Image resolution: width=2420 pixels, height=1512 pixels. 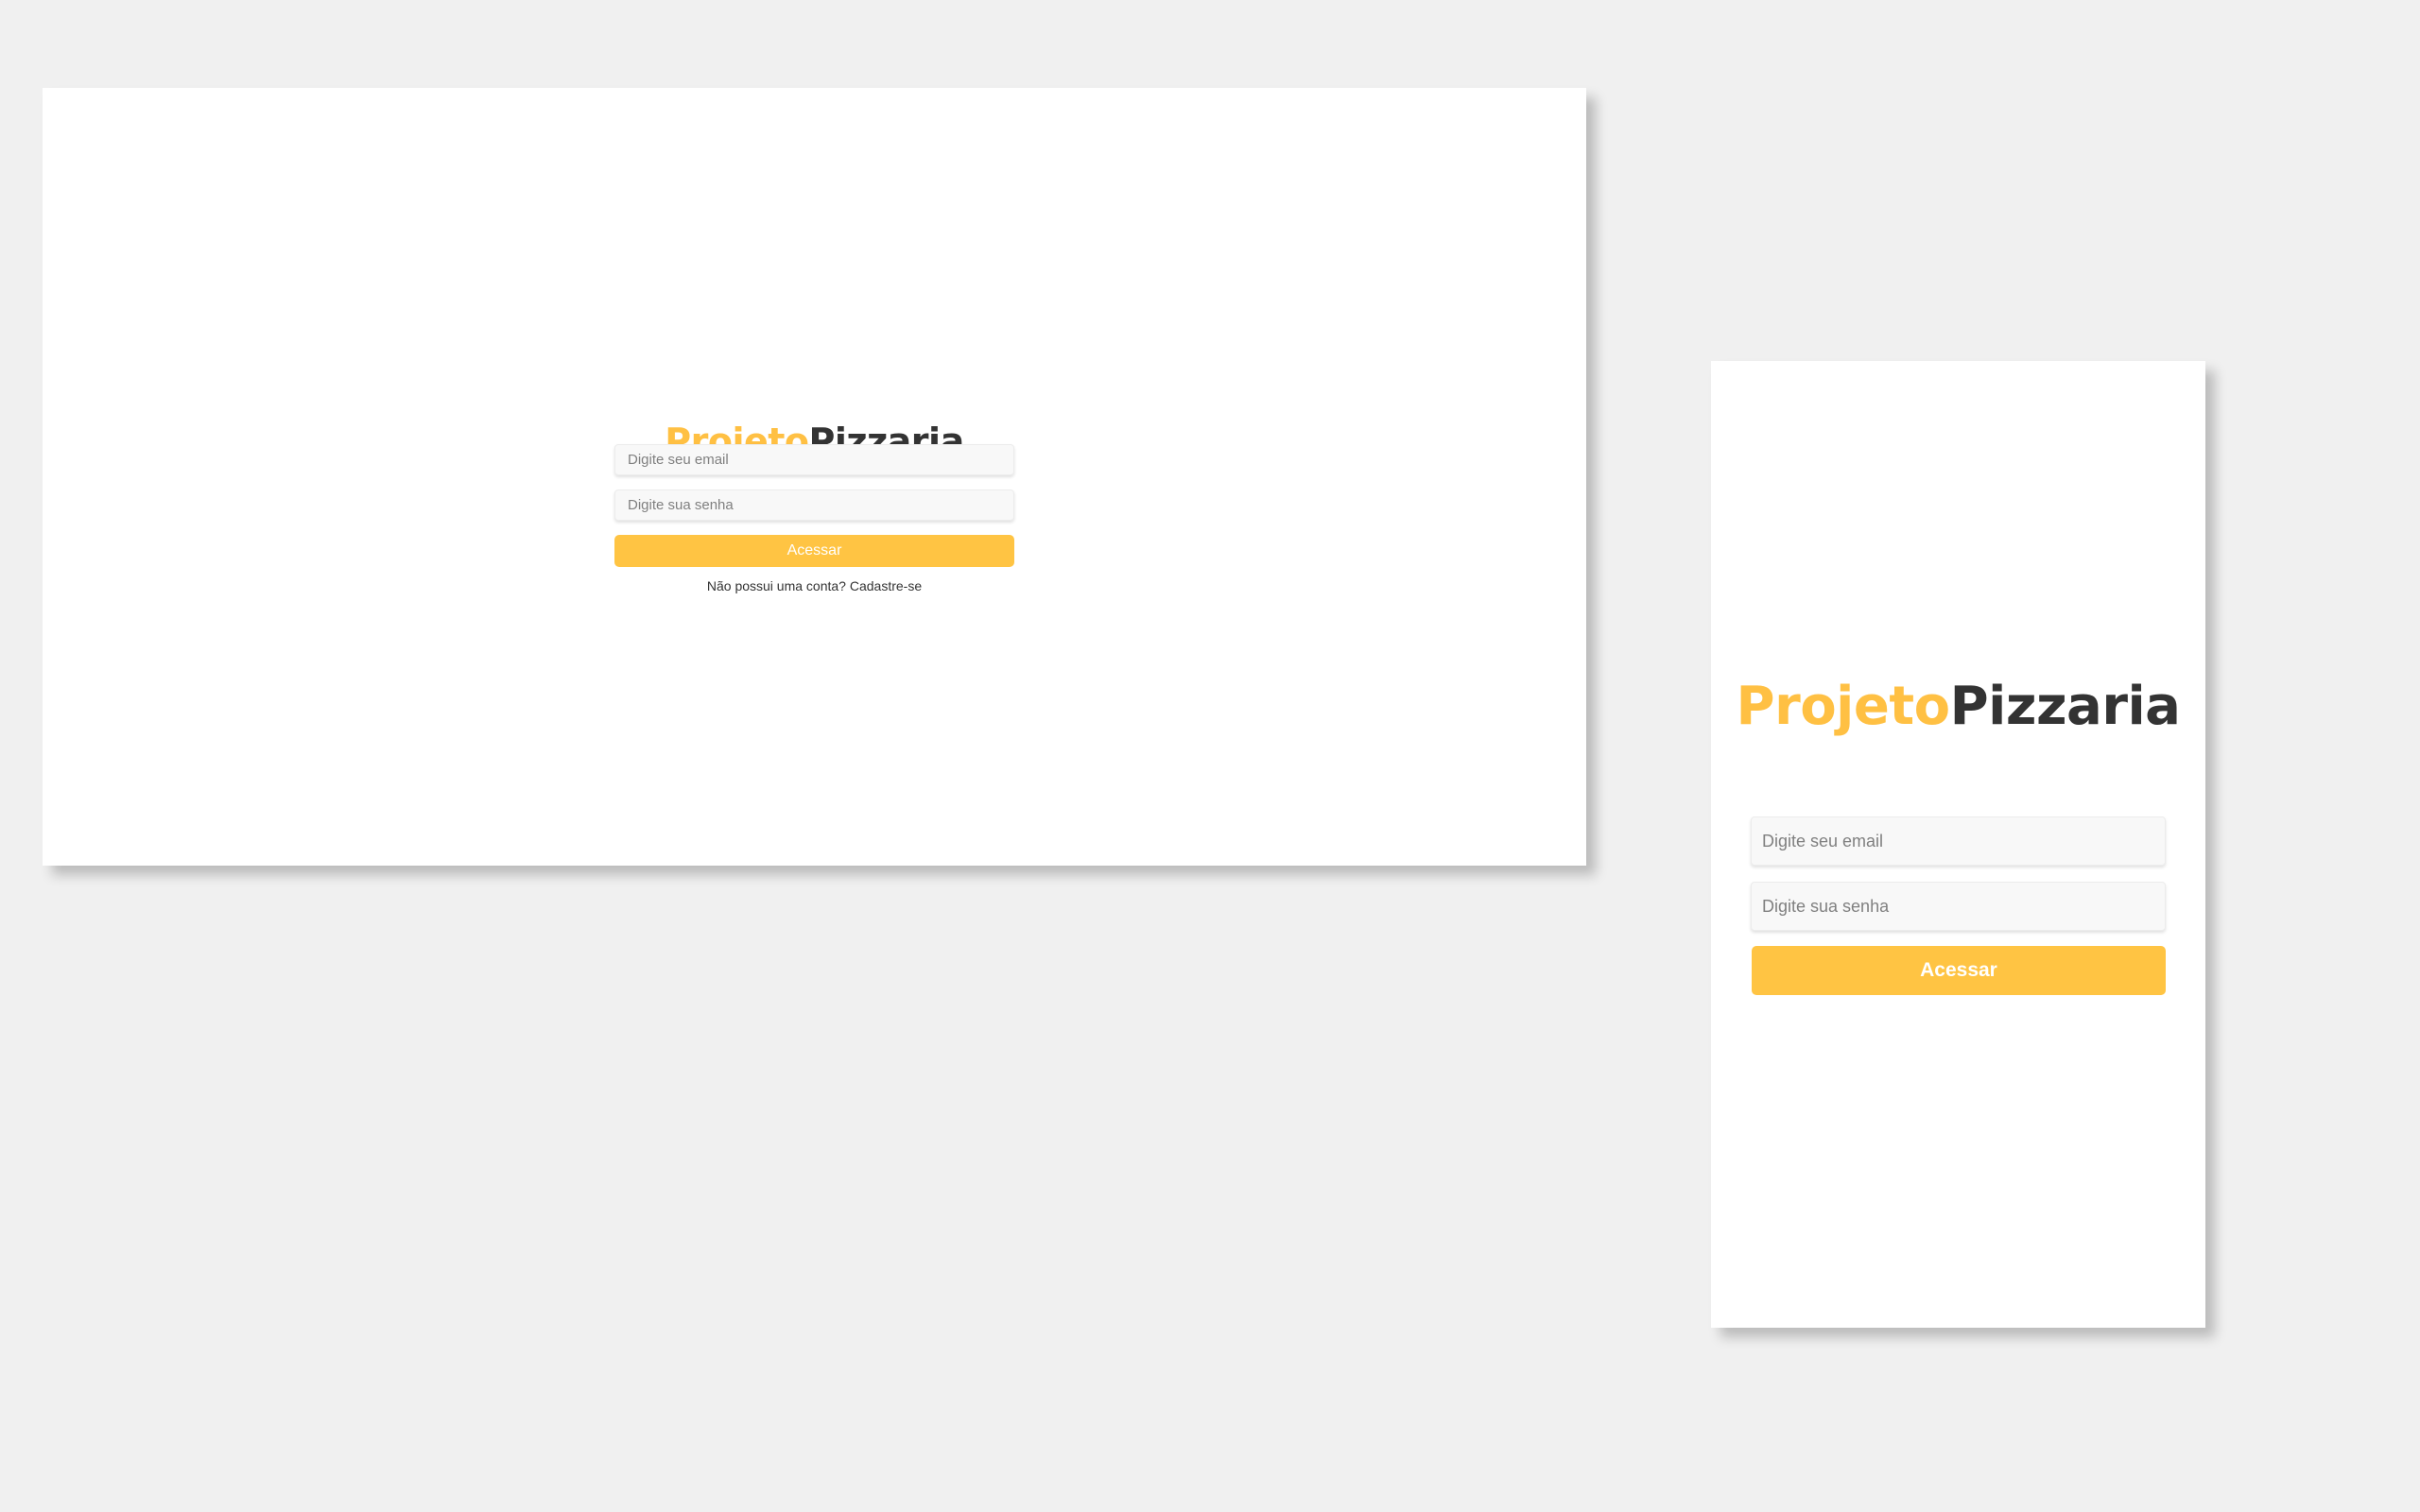 I want to click on brand-logo-pizzaria: Pizzaria, so click(x=2065, y=706).